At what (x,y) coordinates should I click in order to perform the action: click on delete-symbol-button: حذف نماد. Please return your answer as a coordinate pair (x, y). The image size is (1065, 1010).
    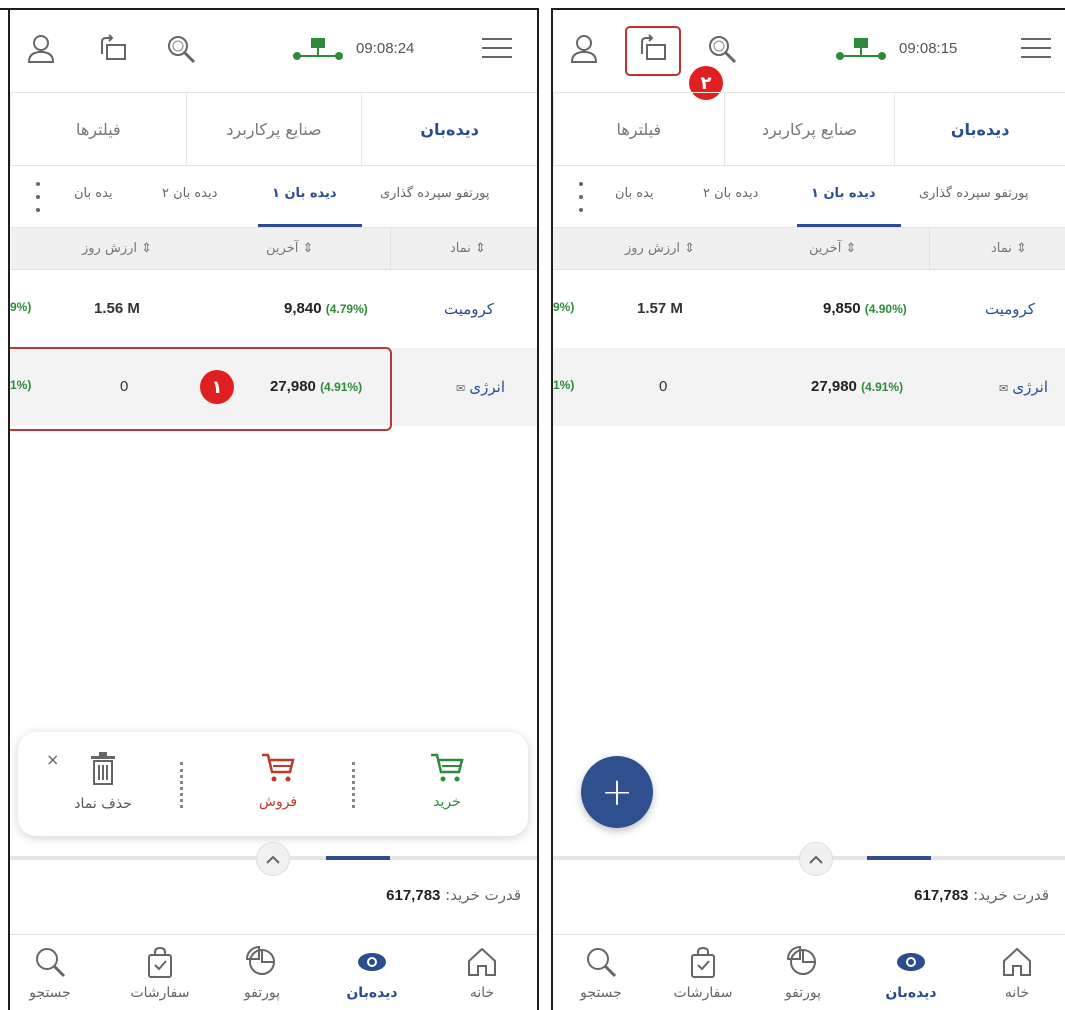
    Looking at the image, I should click on (103, 782).